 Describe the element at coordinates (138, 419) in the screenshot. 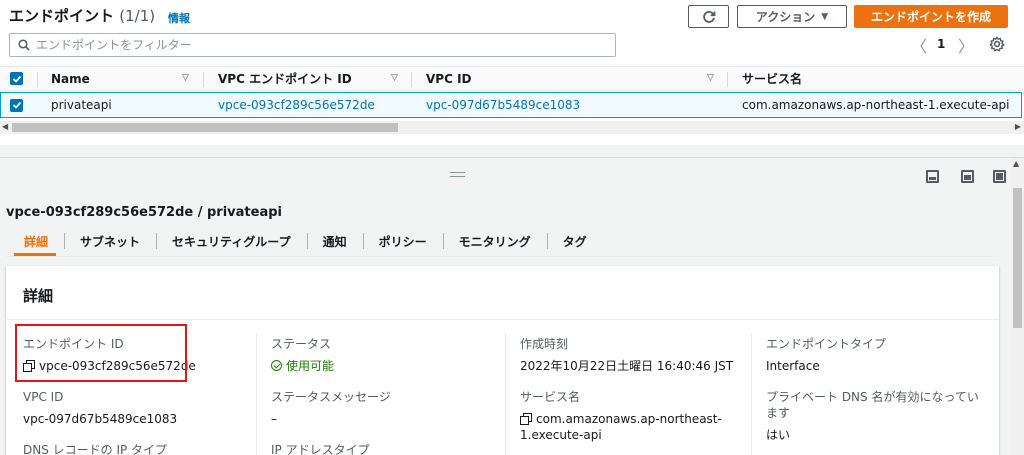

I see `vpc-id-link: vpc-097d67b5489ce1083` at that location.